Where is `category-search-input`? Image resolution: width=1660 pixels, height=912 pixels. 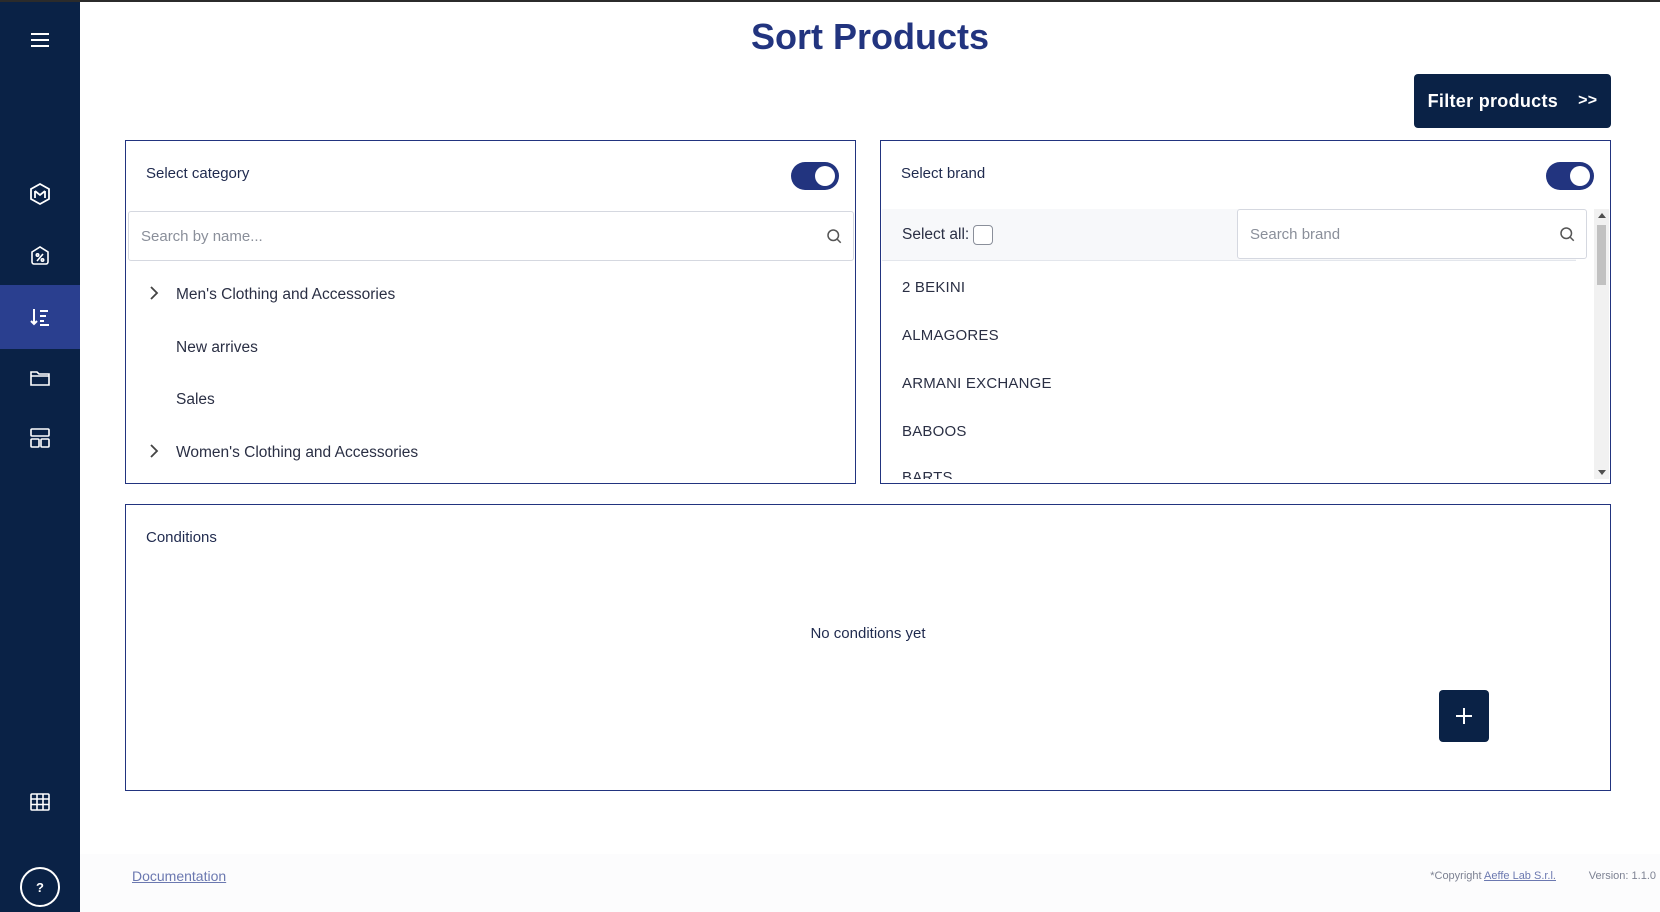
category-search-input is located at coordinates (491, 236).